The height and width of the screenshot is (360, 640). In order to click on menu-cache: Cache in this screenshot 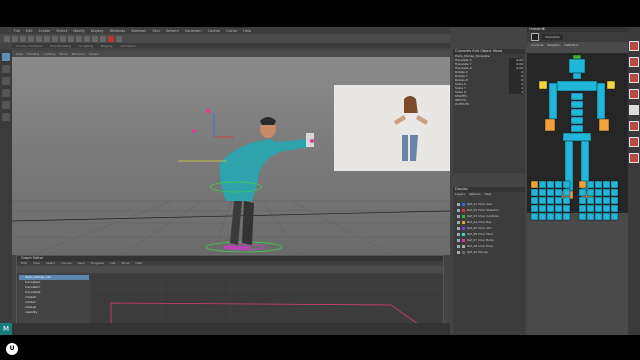, I will do `click(231, 31)`.